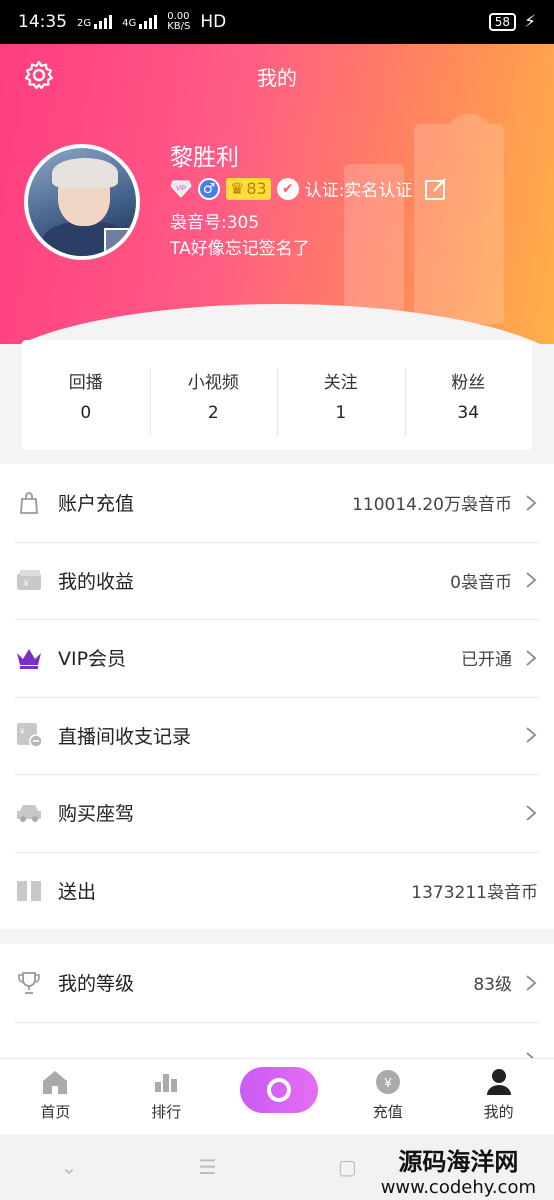  I want to click on level-badge: ♛ 83, so click(248, 188).